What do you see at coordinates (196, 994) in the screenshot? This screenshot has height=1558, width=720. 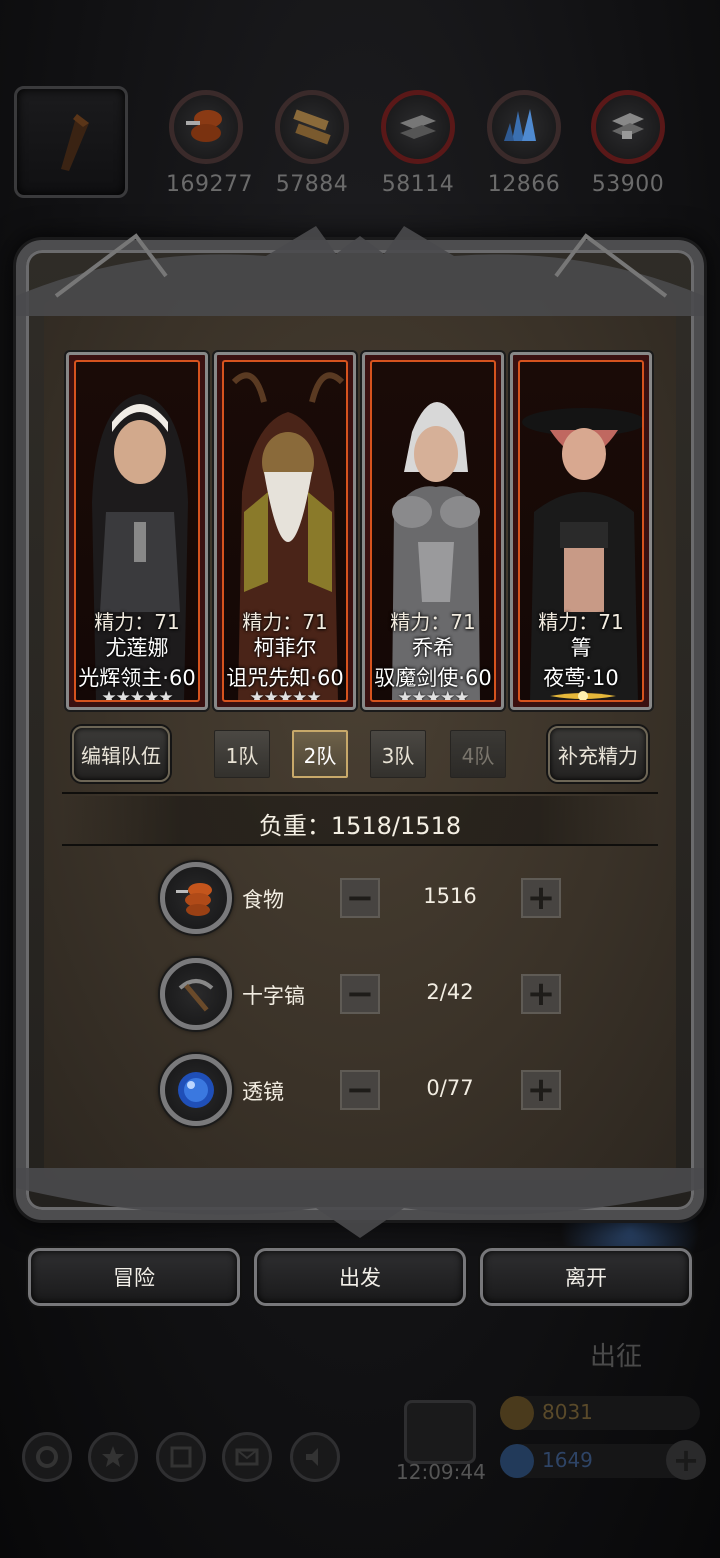 I see `pickaxe-icon` at bounding box center [196, 994].